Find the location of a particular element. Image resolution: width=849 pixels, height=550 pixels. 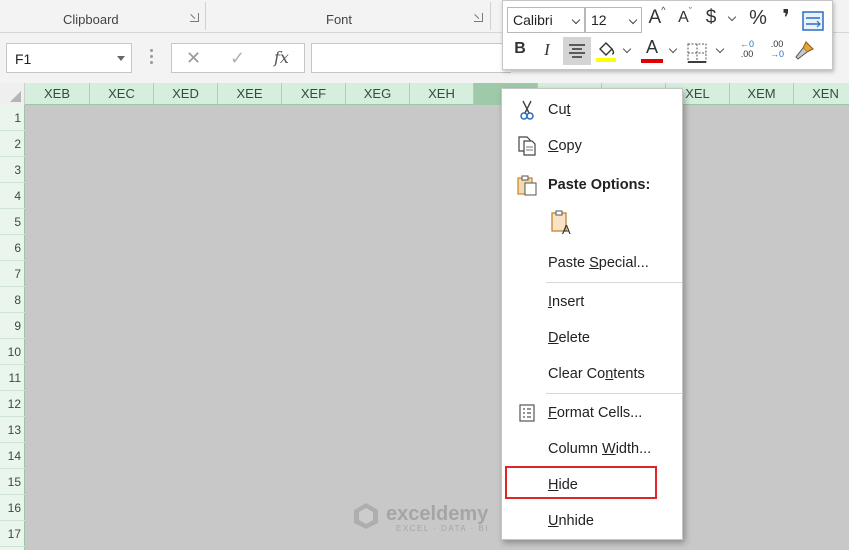

font-color-swatch is located at coordinates (652, 61).